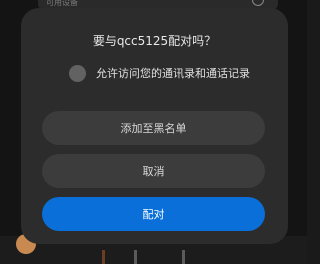 The image size is (320, 264). I want to click on cancel-button: 取消, so click(153, 171).